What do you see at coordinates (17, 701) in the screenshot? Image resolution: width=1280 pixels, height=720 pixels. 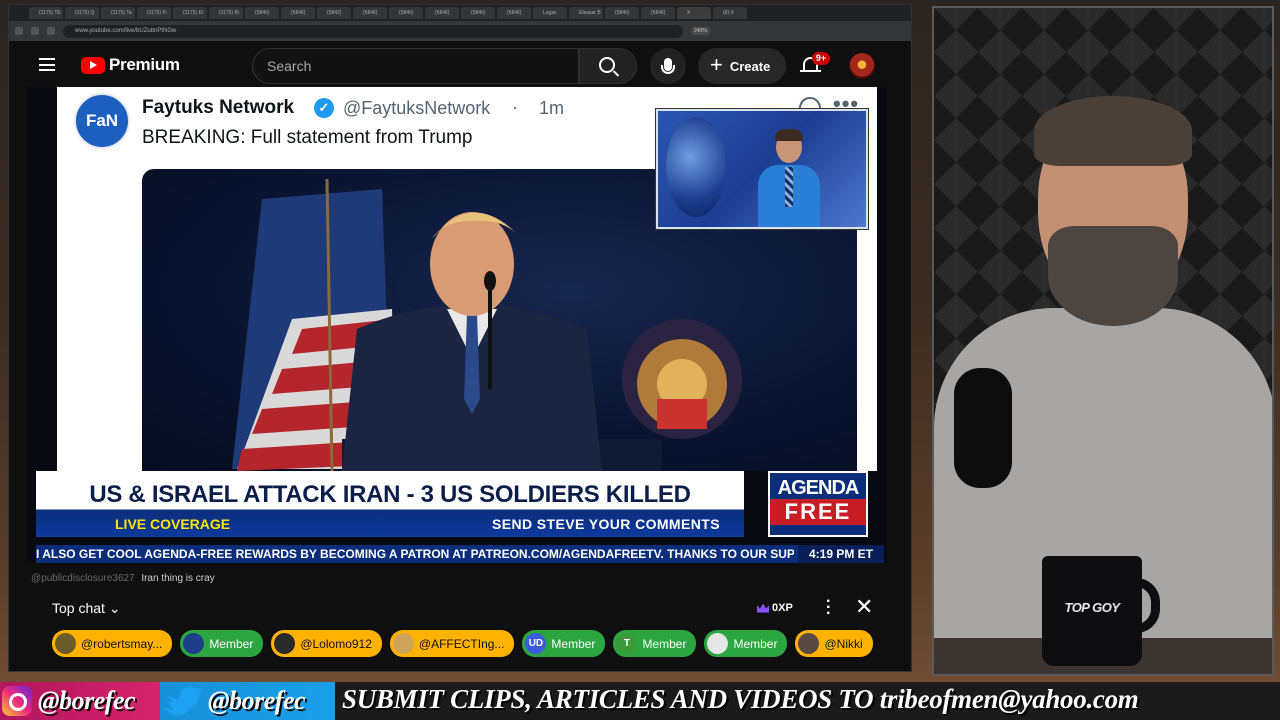 I see `instagram-icon` at bounding box center [17, 701].